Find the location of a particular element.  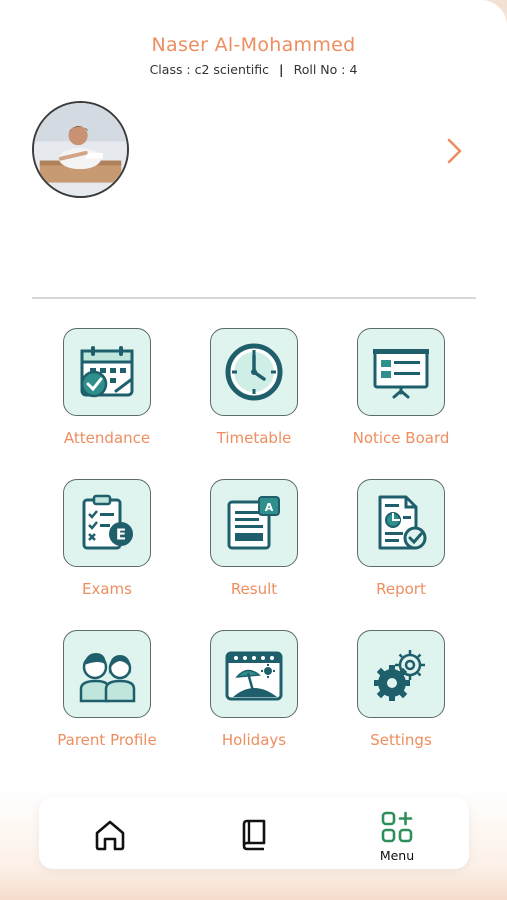

menu-item-exams: E Exams is located at coordinates (107, 538).